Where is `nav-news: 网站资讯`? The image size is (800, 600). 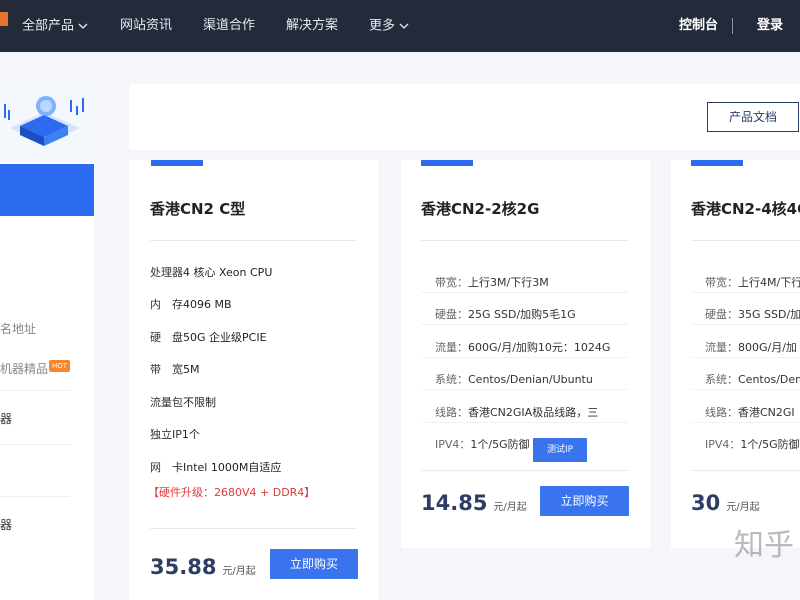 nav-news: 网站资讯 is located at coordinates (146, 26).